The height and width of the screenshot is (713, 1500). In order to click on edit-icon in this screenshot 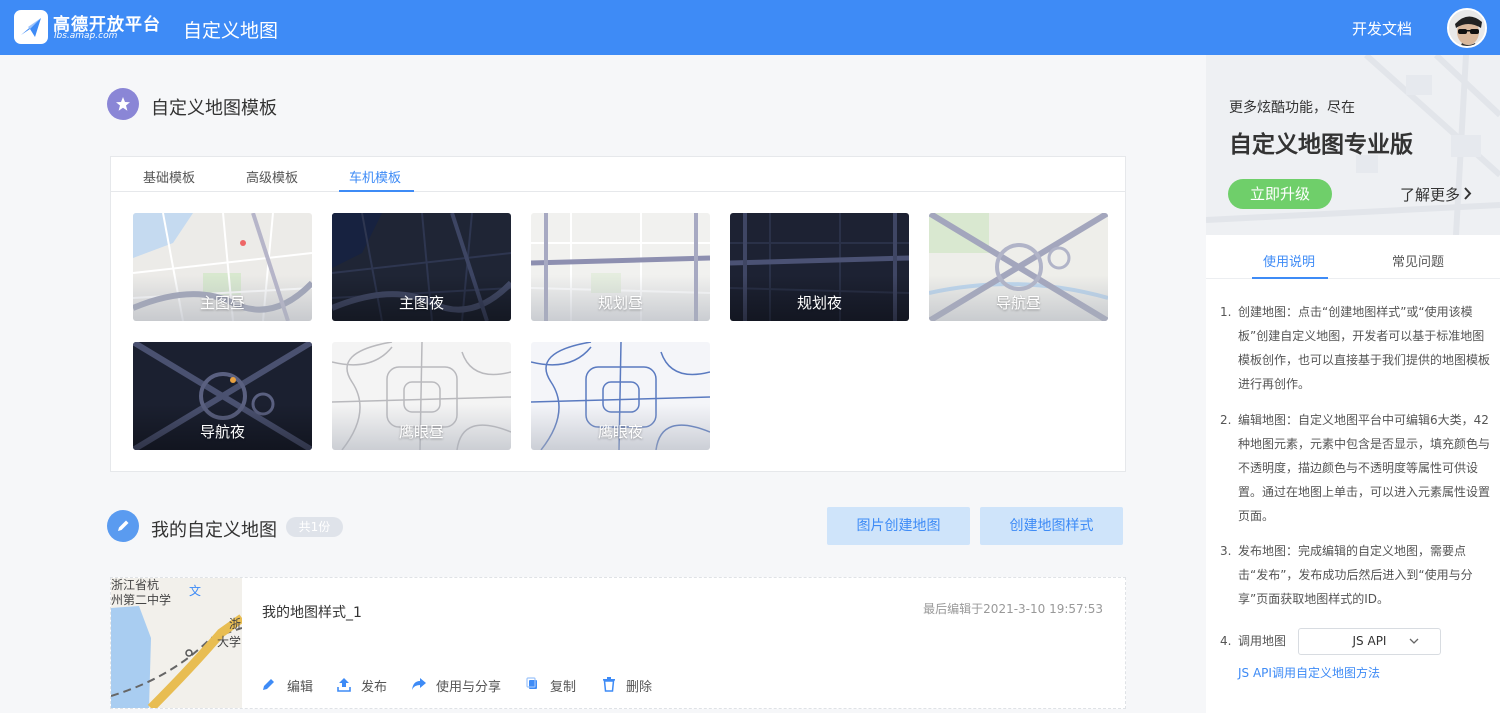, I will do `click(268, 684)`.